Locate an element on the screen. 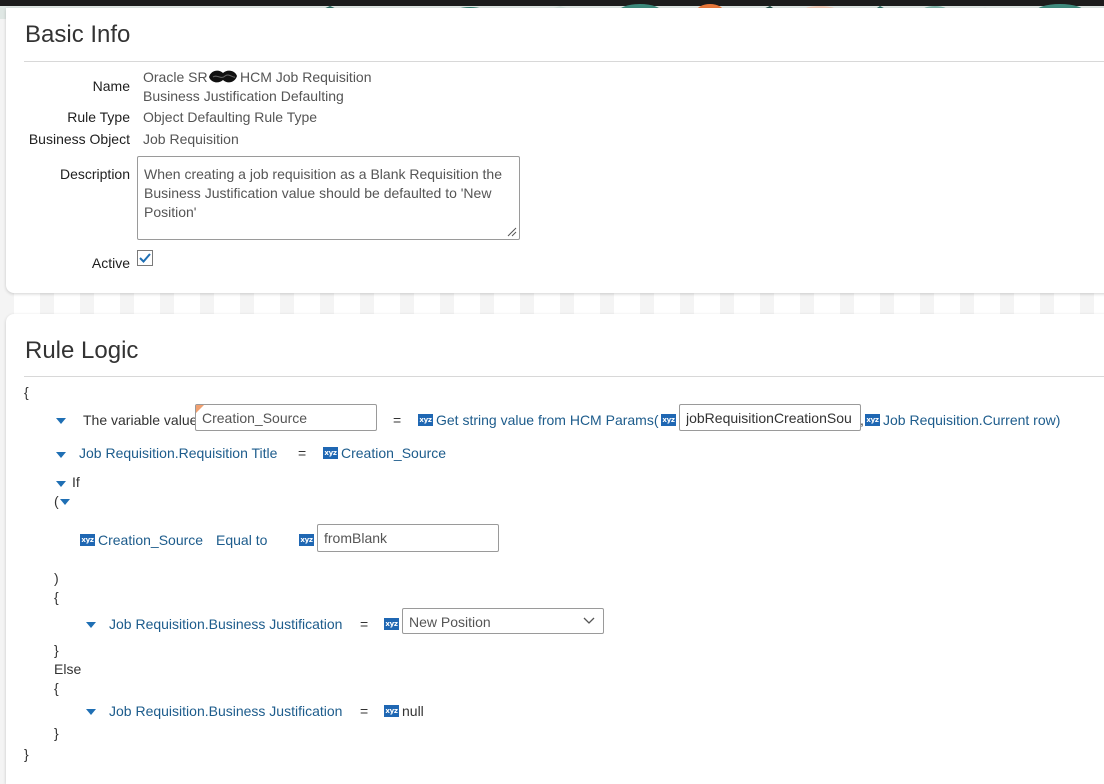 The height and width of the screenshot is (784, 1104). rule-logic-divider is located at coordinates (564, 376).